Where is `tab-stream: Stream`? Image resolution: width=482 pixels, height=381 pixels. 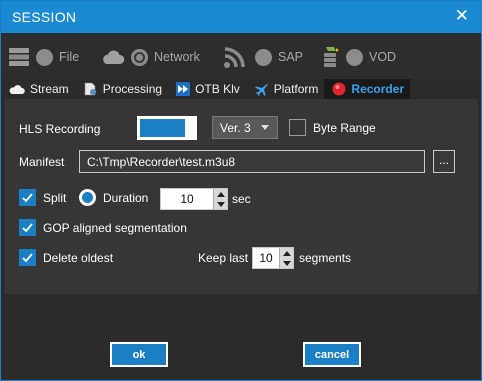
tab-stream: Stream is located at coordinates (38, 89).